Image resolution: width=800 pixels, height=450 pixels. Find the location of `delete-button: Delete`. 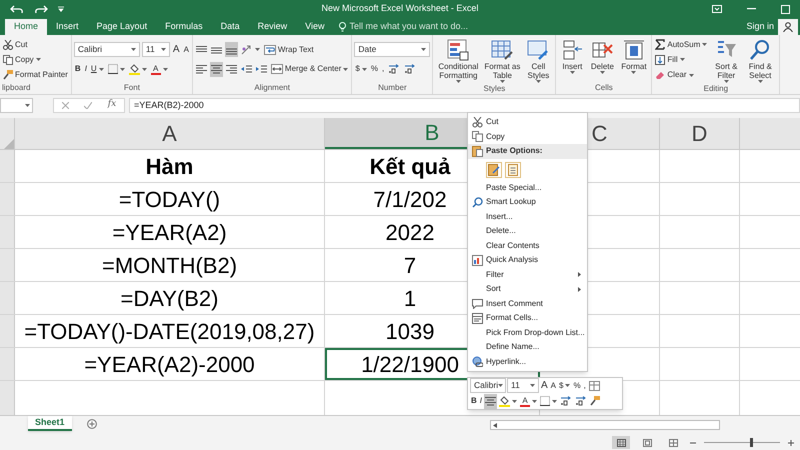

delete-button: Delete is located at coordinates (602, 59).